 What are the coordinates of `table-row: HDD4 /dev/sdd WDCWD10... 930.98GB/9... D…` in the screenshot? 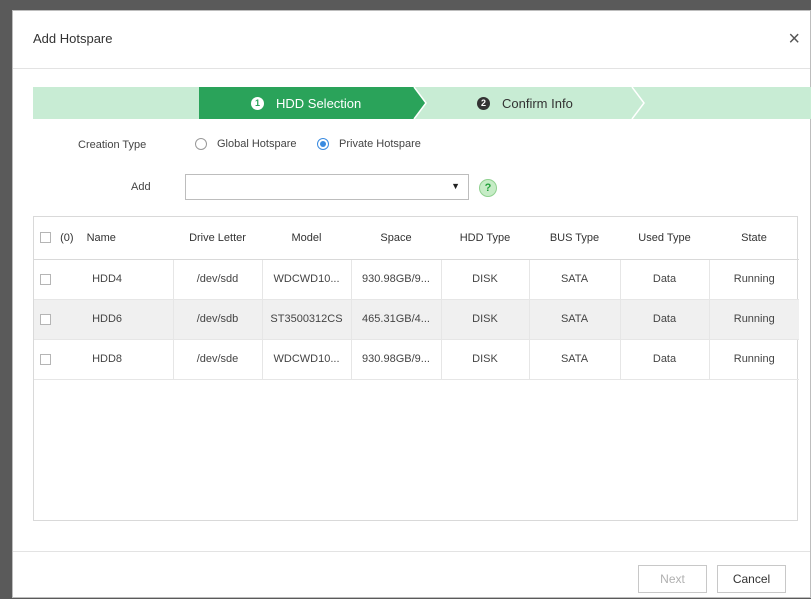 It's located at (416, 279).